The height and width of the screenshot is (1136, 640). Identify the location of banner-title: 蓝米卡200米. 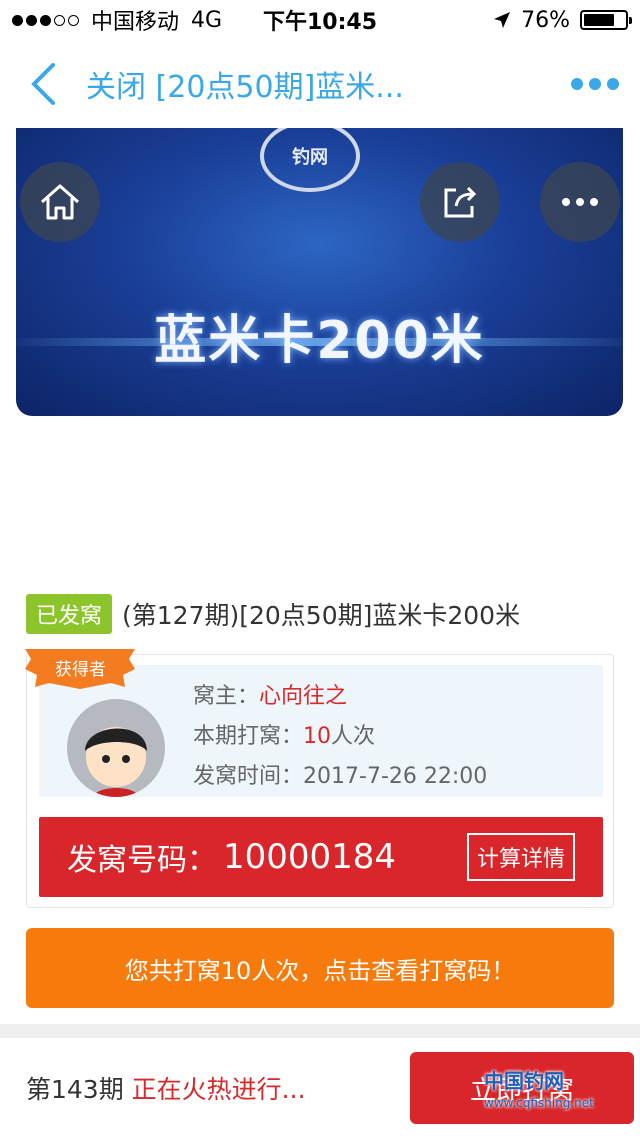
(319, 341).